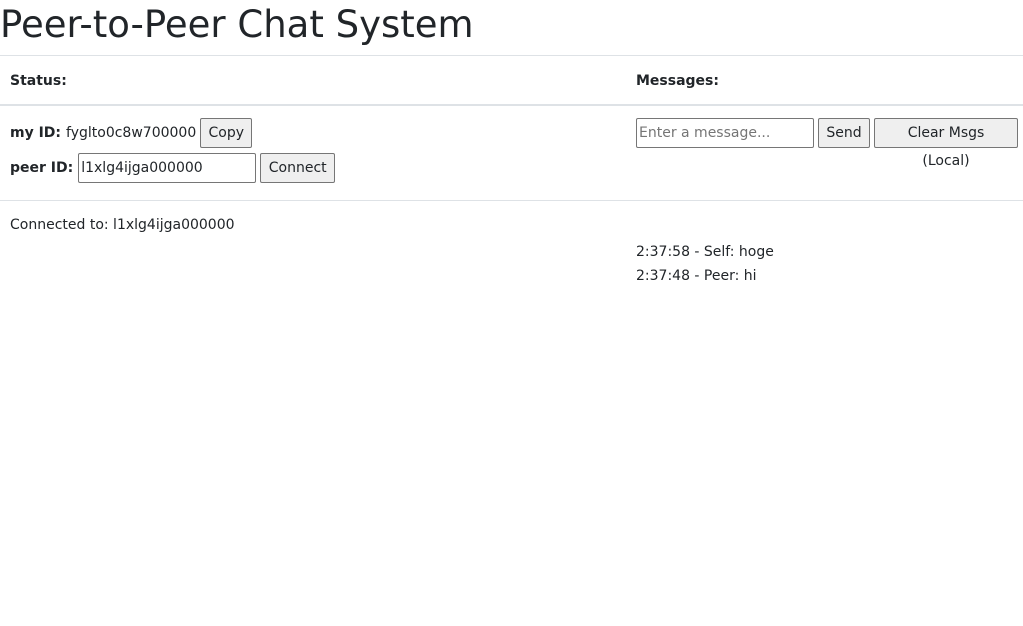  I want to click on my-id-row: my ID: fyglto0c8w700000 Copy, so click(131, 133).